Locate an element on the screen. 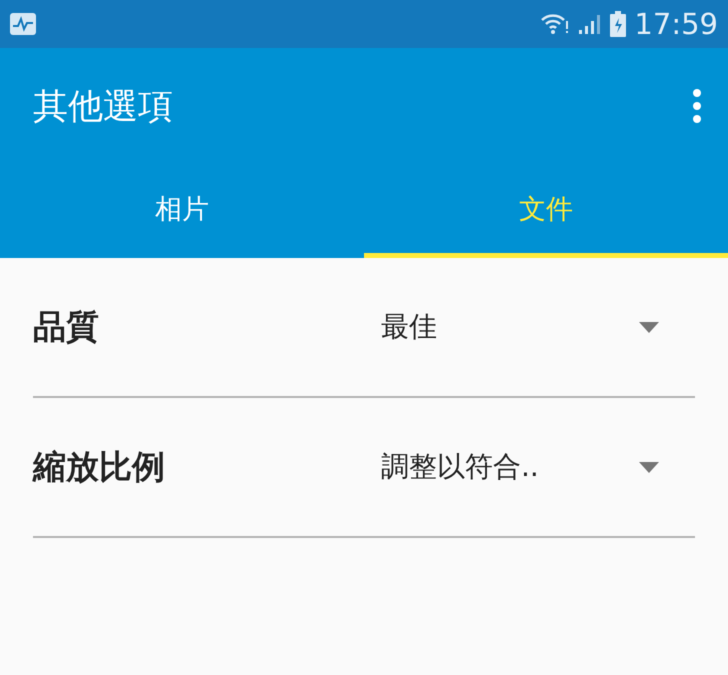 The image size is (728, 675). signal-icon is located at coordinates (590, 24).